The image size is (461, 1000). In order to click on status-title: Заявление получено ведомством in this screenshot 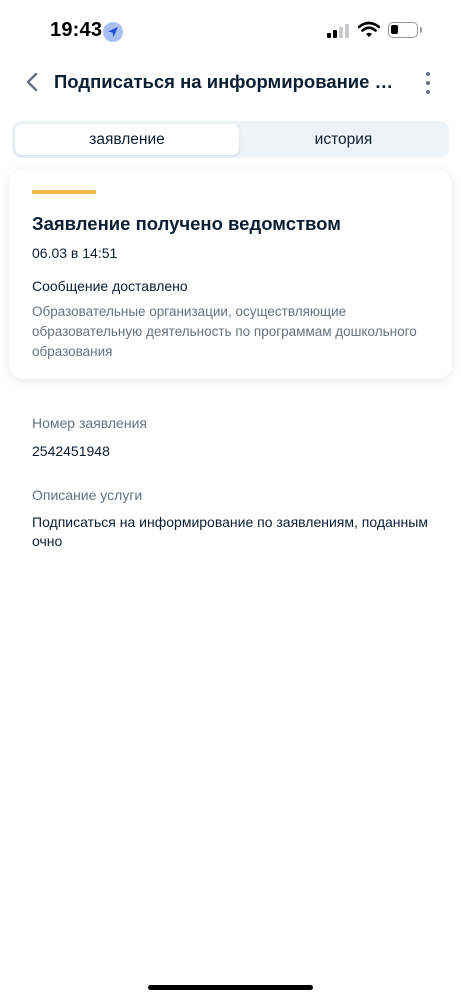, I will do `click(186, 223)`.